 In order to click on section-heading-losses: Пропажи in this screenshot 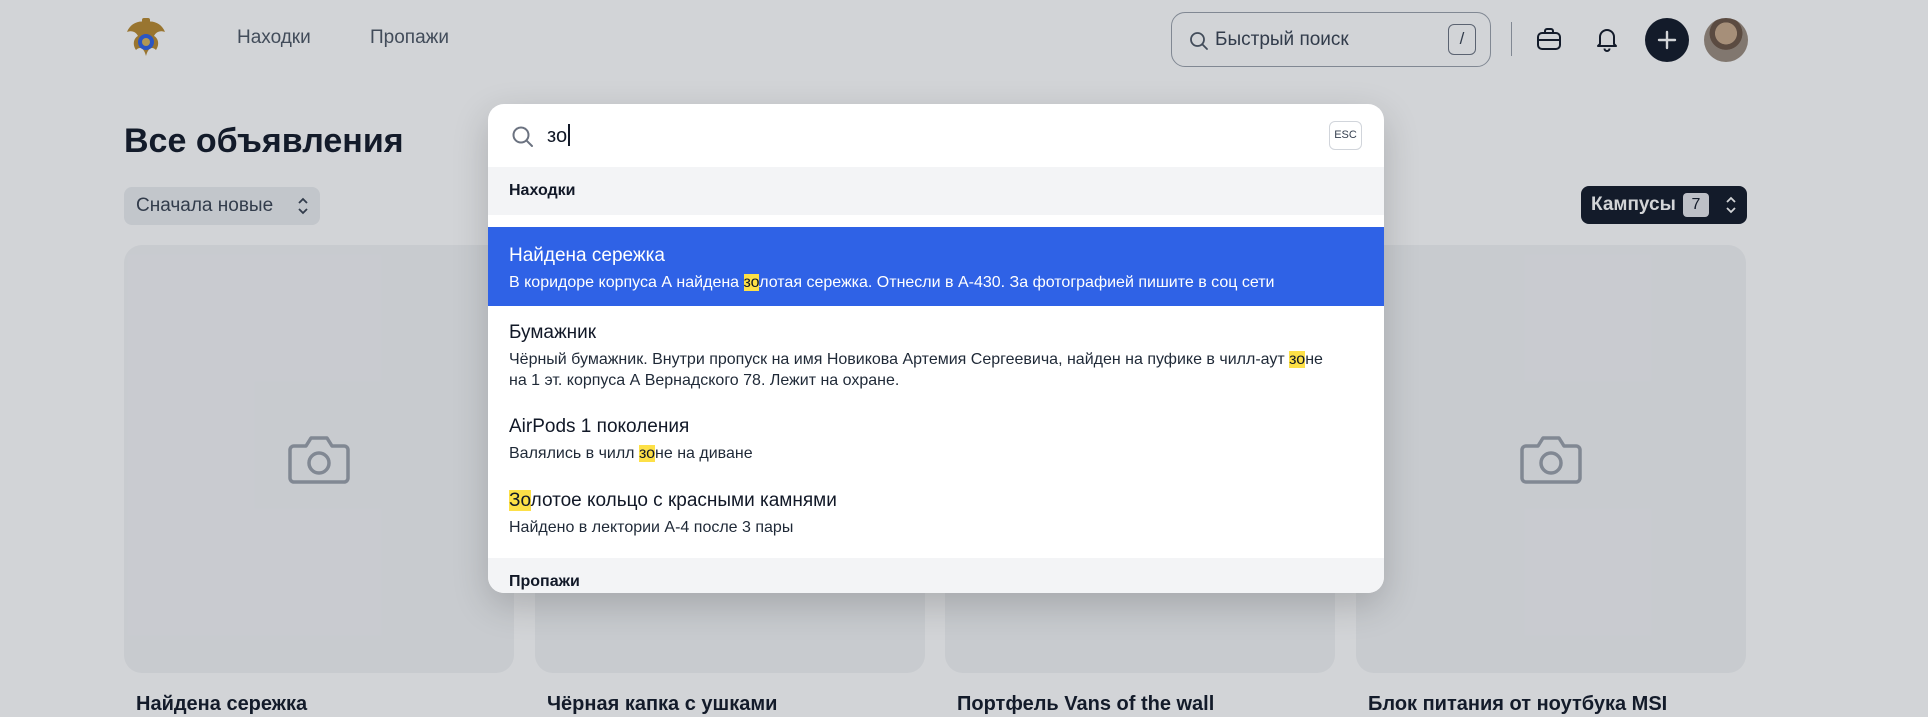, I will do `click(936, 575)`.